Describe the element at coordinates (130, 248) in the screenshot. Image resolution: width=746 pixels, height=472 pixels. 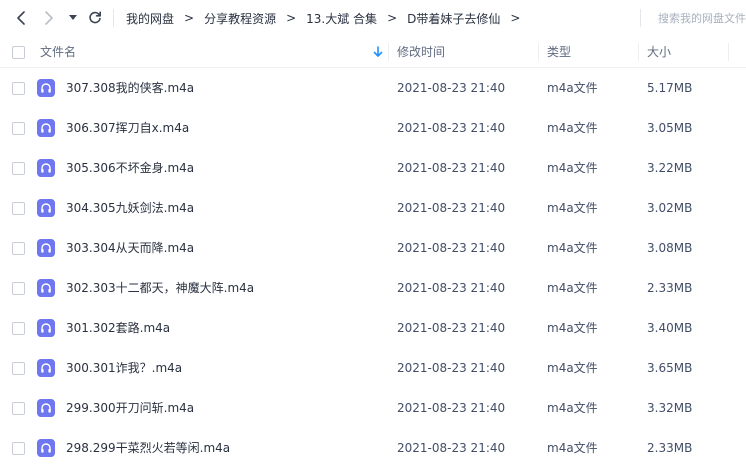
I see `file-name: 303.304从天而降.m4a` at that location.